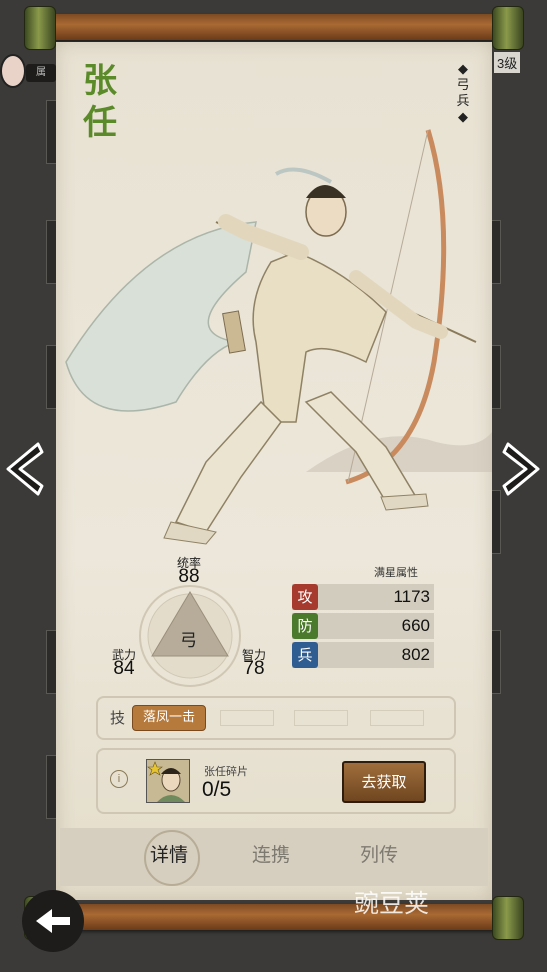 The image size is (547, 972). I want to click on force-value: 84, so click(124, 668).